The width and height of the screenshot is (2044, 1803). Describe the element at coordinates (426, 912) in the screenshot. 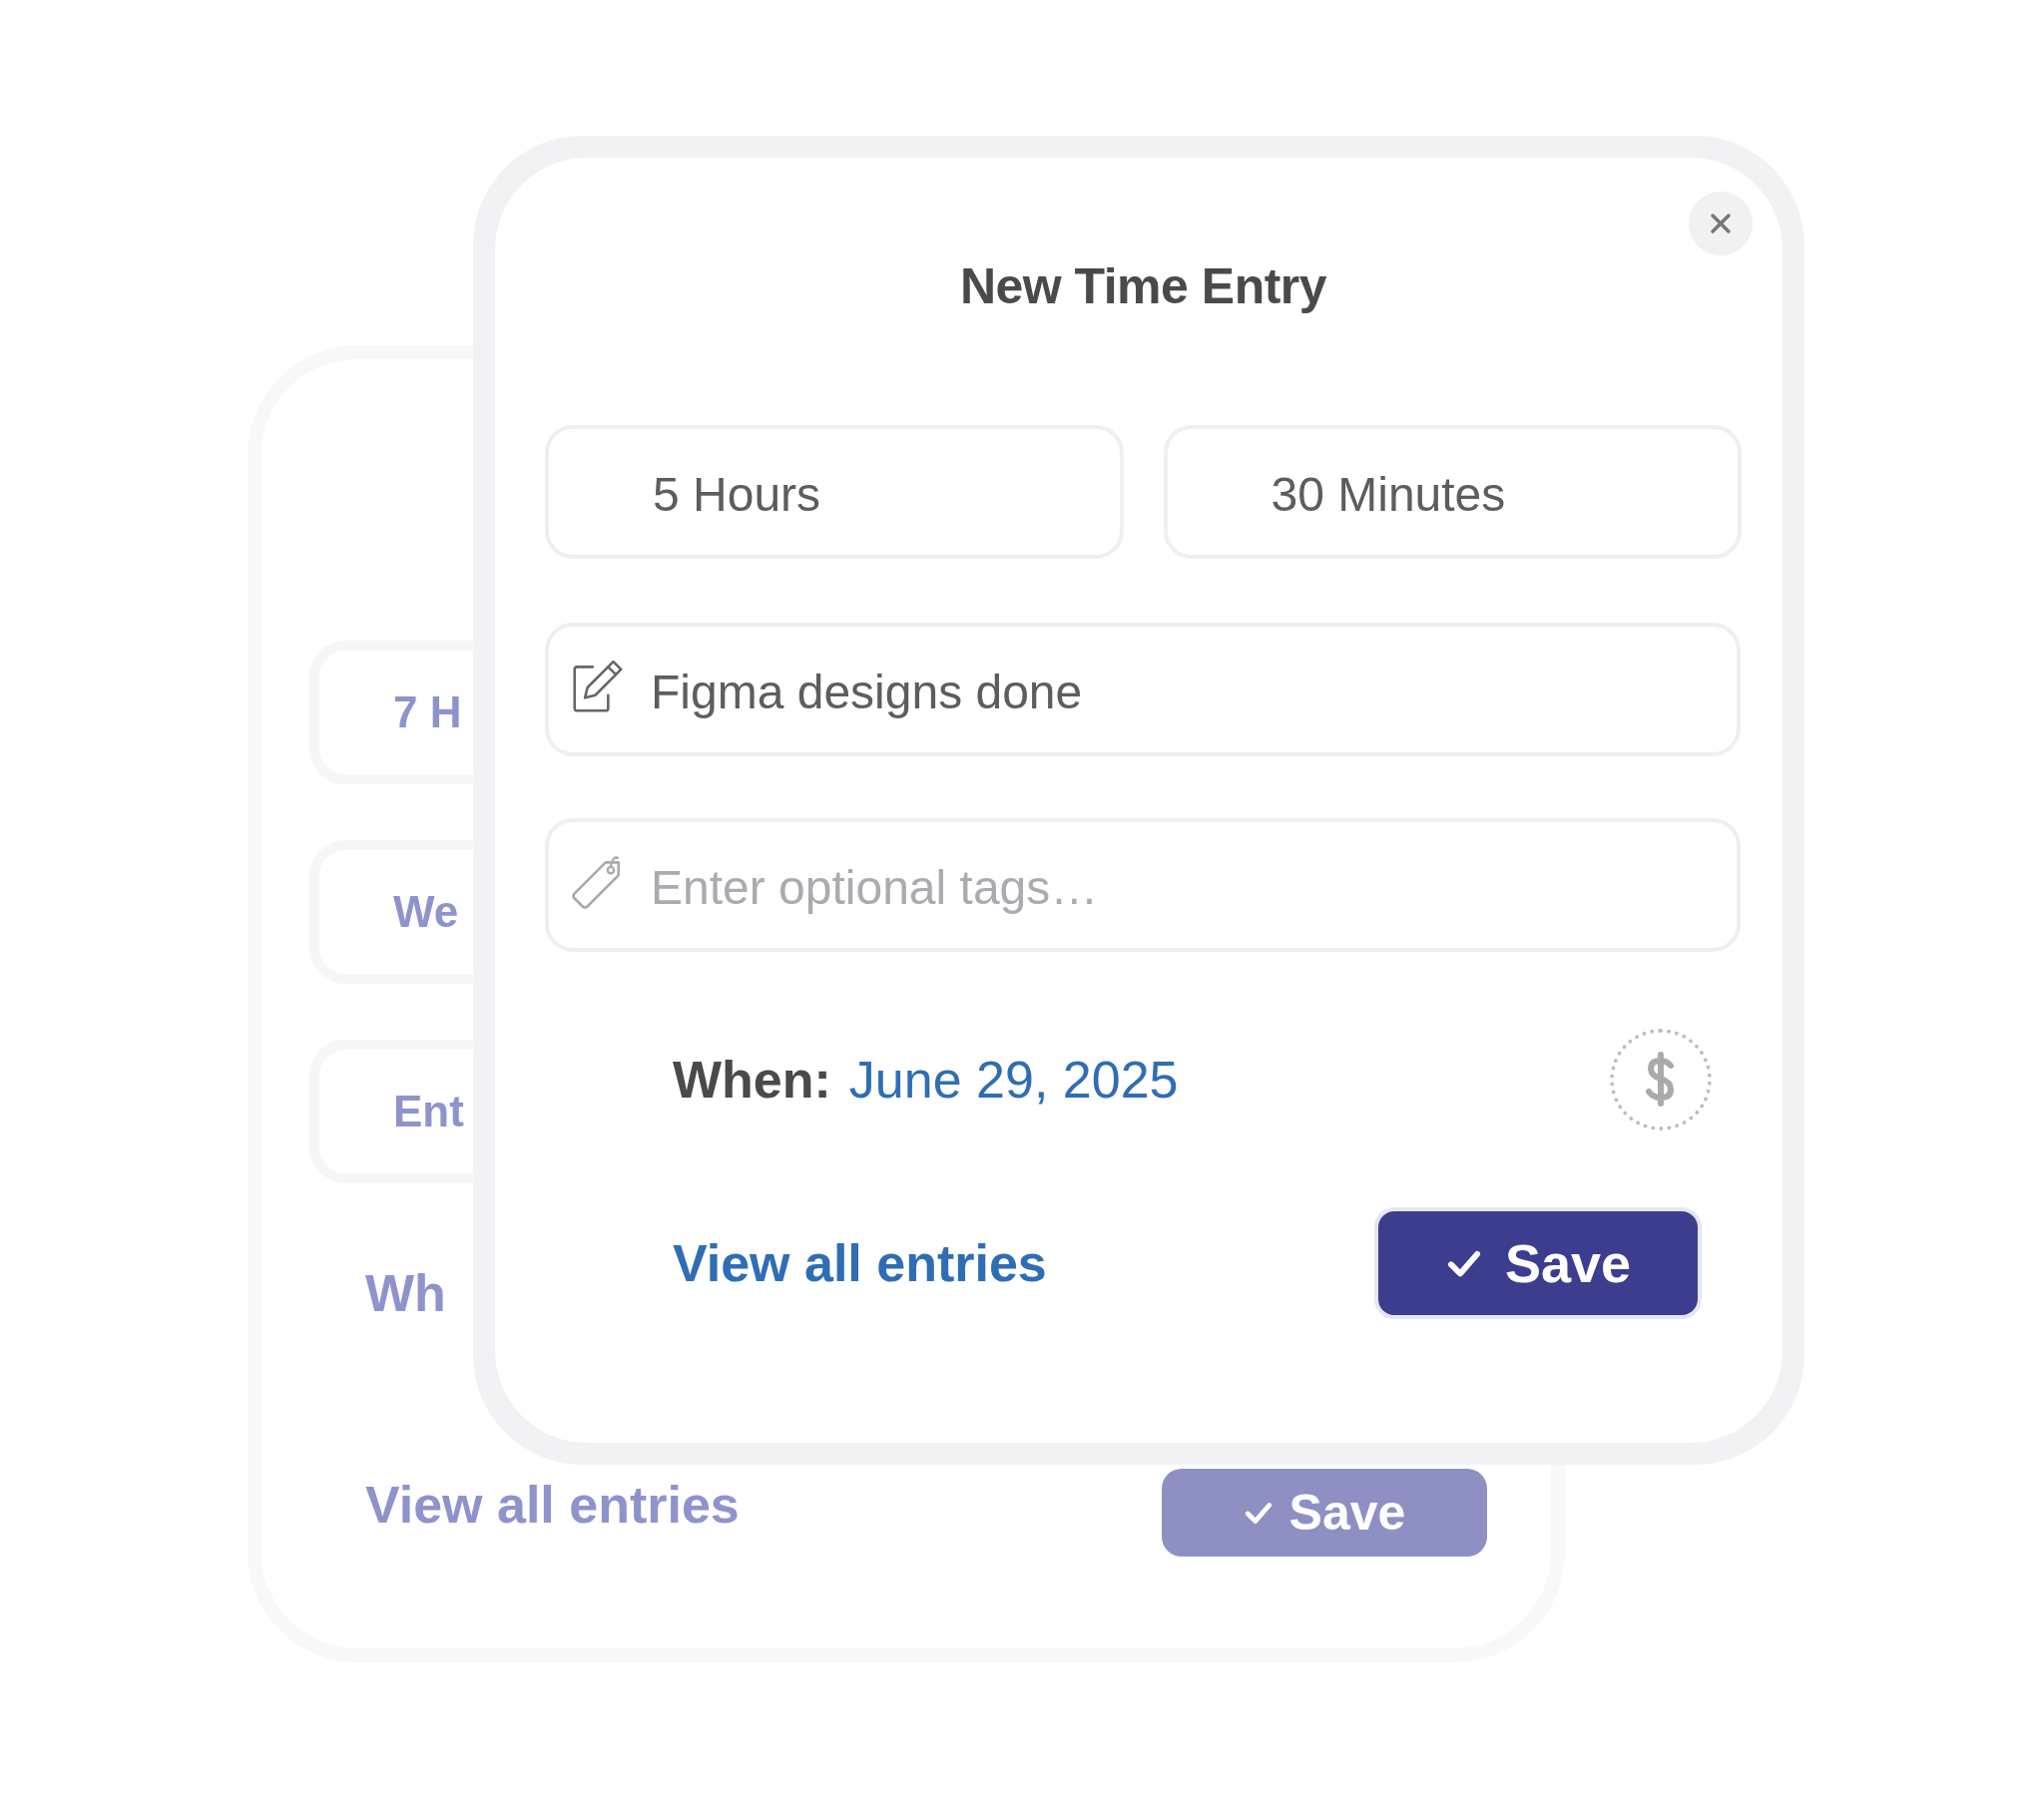

I see `field-text: We` at that location.